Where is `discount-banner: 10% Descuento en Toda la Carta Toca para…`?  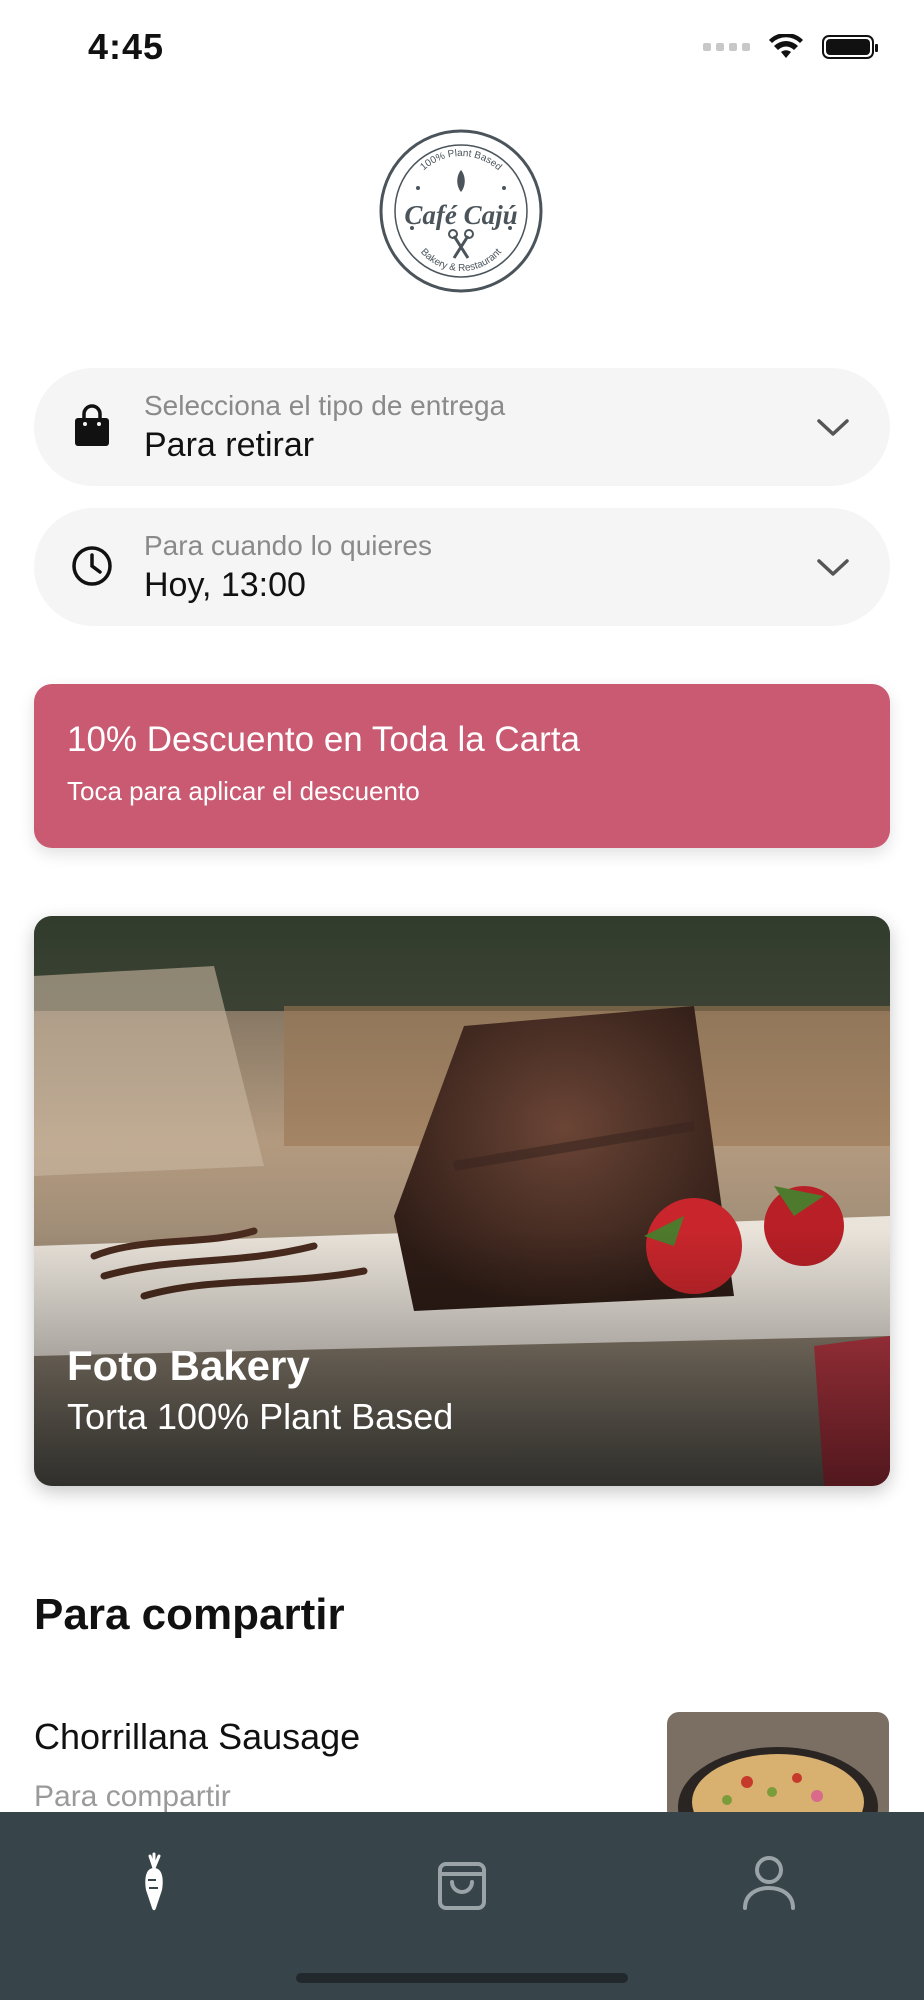
discount-banner: 10% Descuento en Toda la Carta Toca para… is located at coordinates (462, 766).